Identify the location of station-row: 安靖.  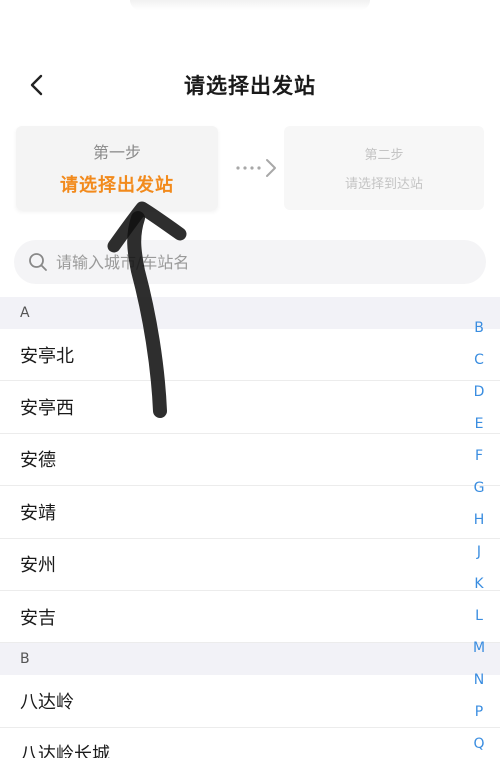
(250, 512).